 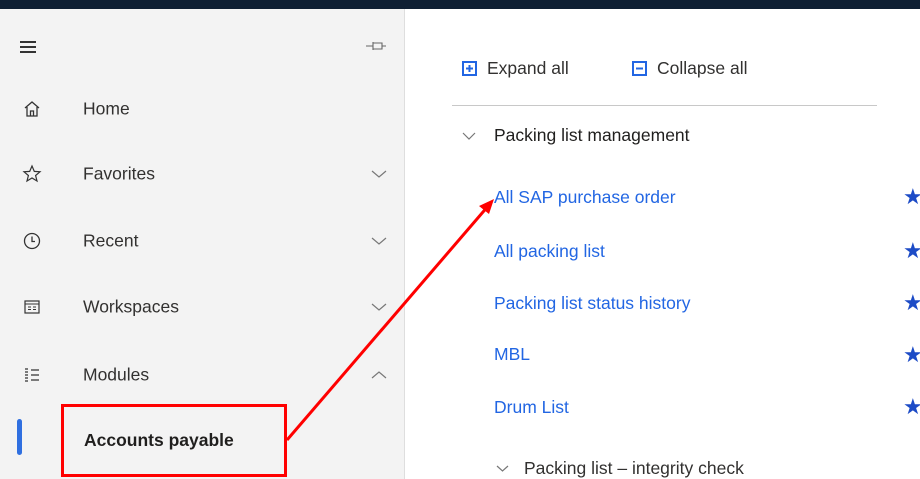 I want to click on top-bar, so click(x=460, y=4).